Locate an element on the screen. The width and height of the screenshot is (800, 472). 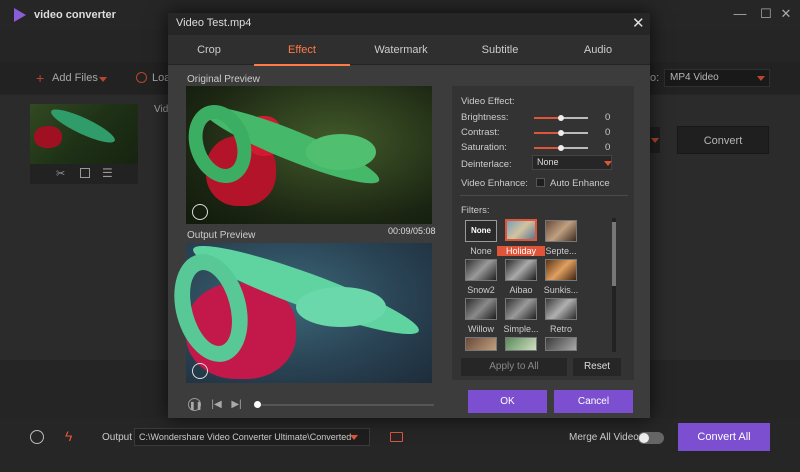
cancel-button: Cancel is located at coordinates (593, 401).